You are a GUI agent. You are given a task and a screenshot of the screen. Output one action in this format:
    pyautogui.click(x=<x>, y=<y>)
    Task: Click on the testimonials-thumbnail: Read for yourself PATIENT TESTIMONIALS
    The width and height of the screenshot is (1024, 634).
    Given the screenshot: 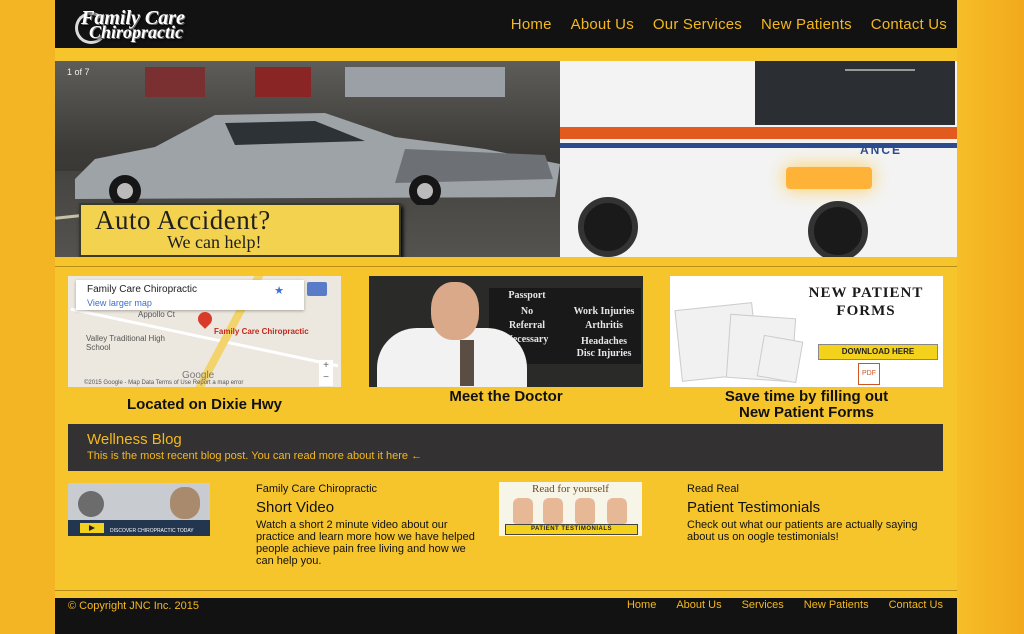 What is the action you would take?
    pyautogui.click(x=570, y=509)
    